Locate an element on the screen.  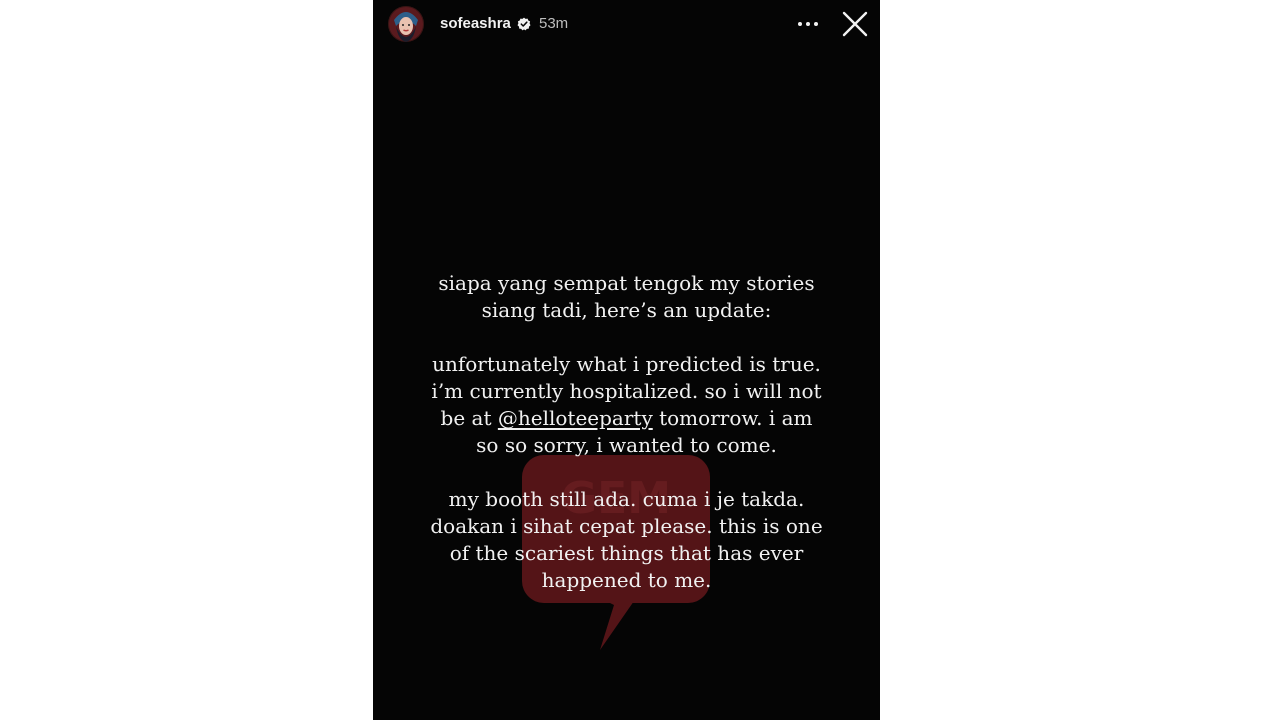
story-text-fragment: be at is located at coordinates (469, 418).